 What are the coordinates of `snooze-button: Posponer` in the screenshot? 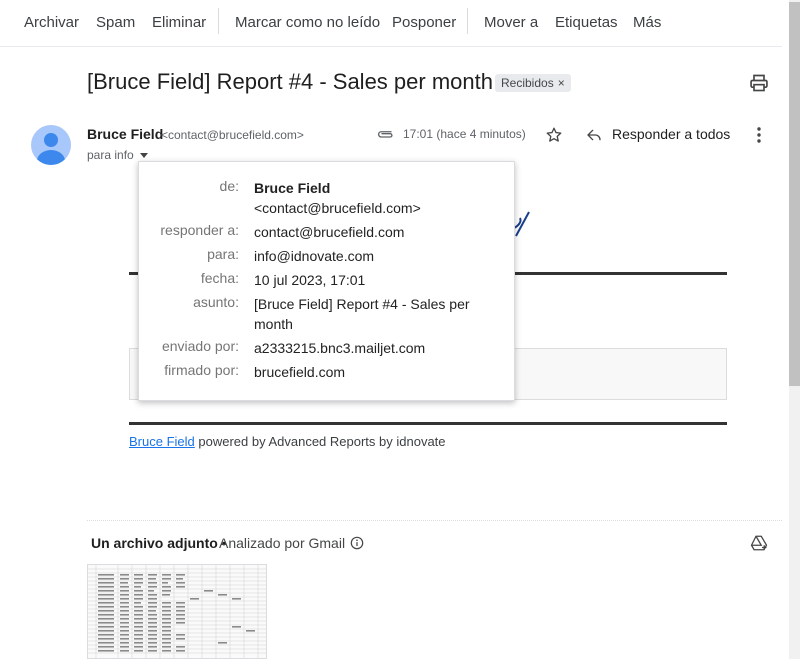 It's located at (424, 22).